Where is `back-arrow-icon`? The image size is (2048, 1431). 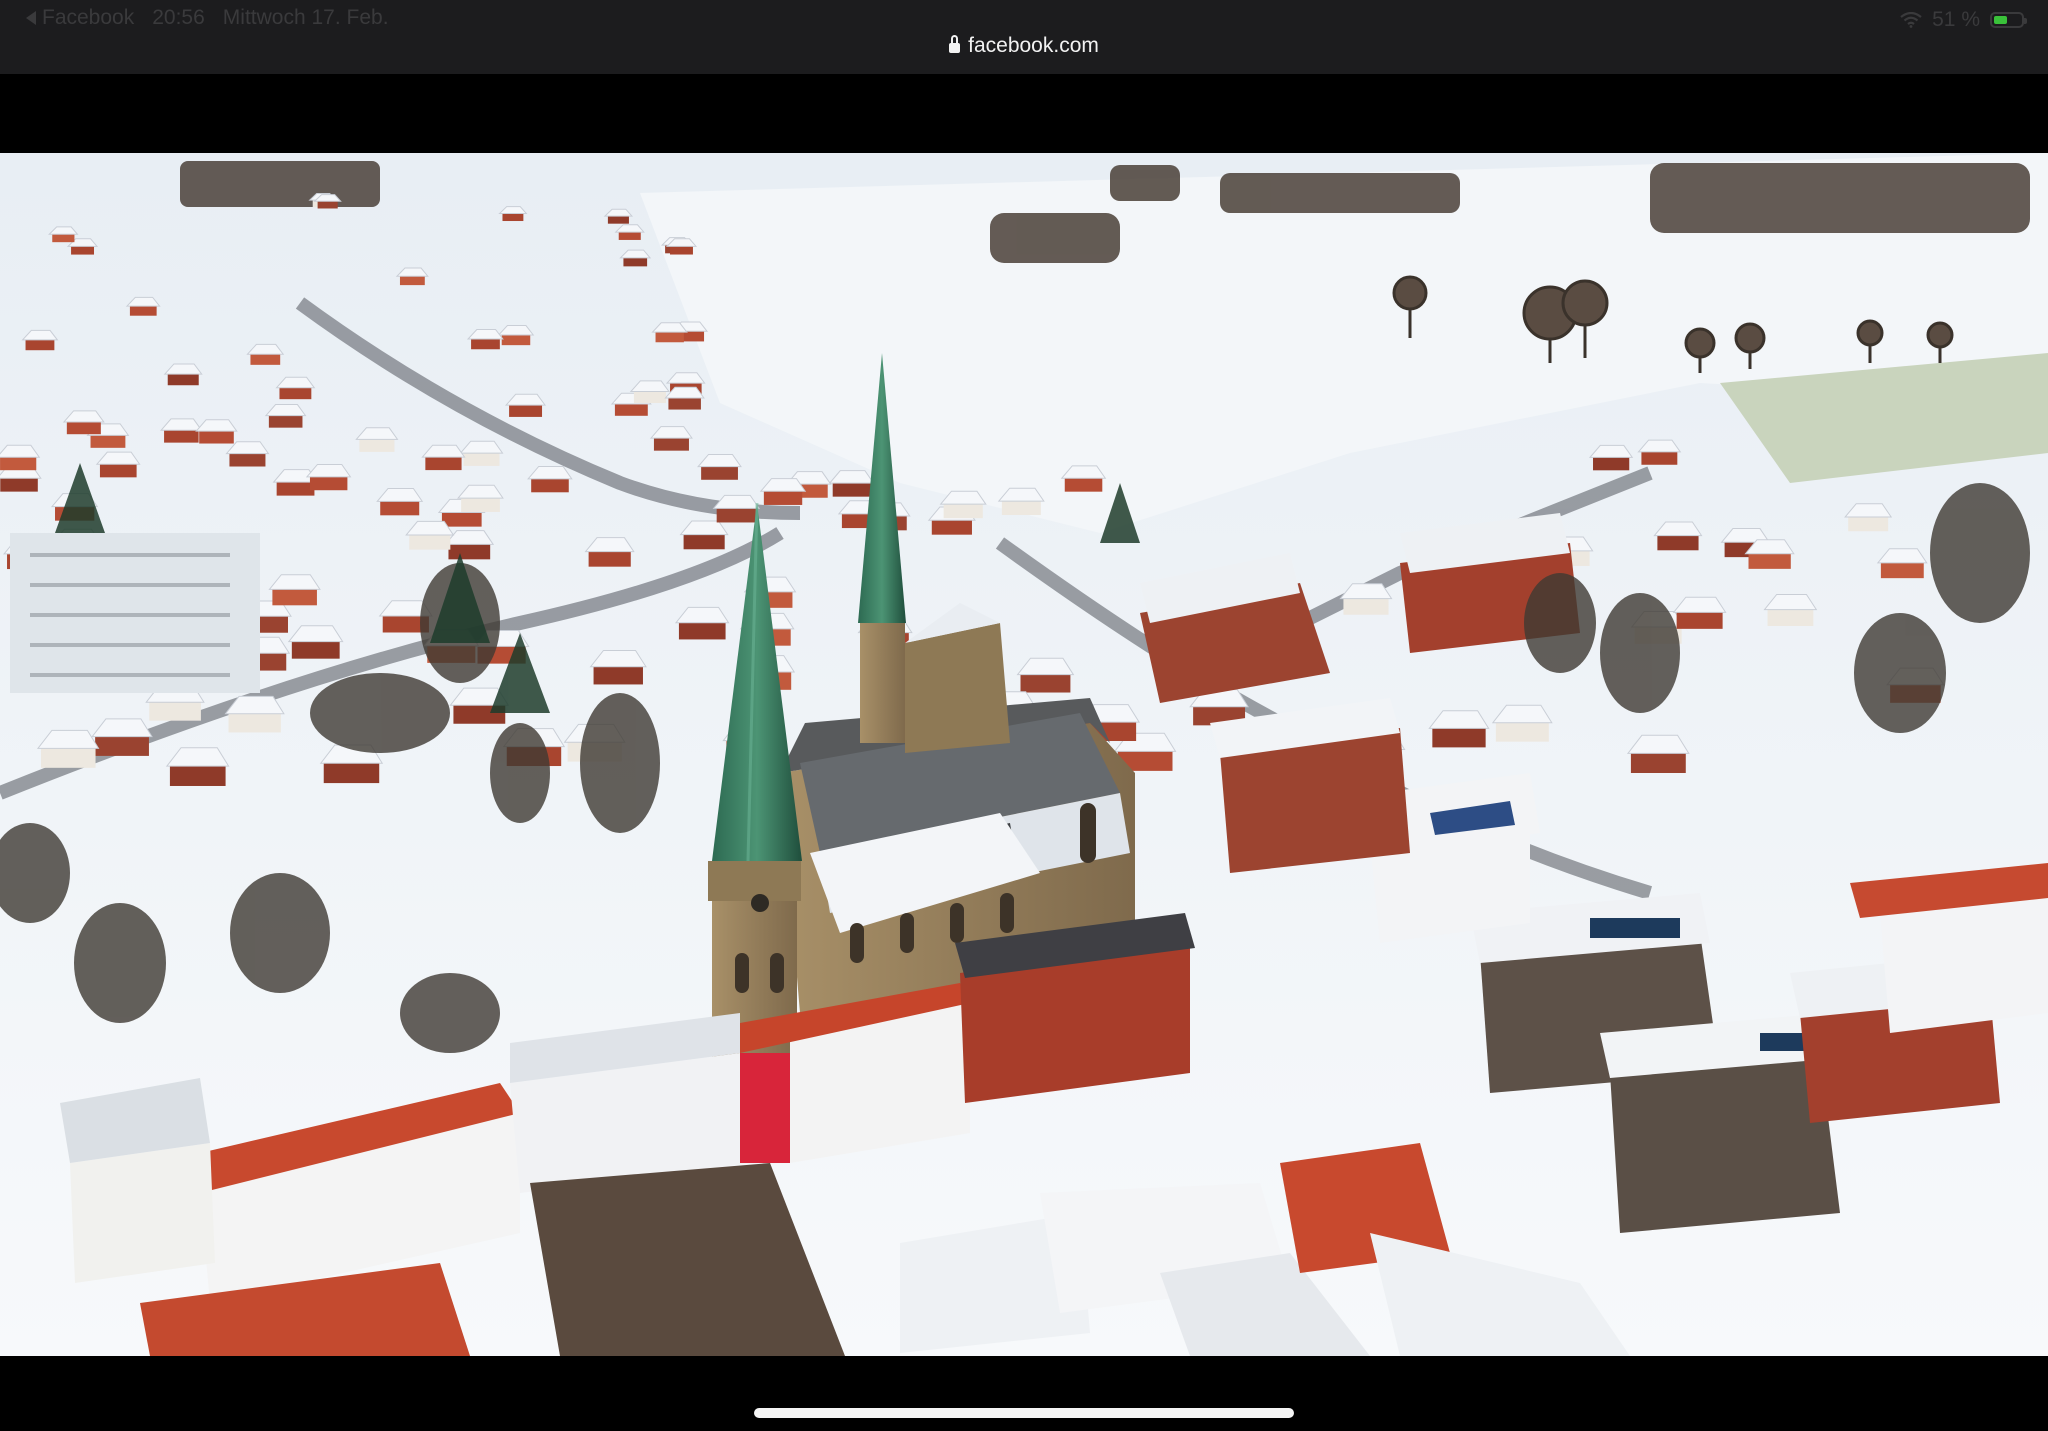
back-arrow-icon is located at coordinates (31, 18).